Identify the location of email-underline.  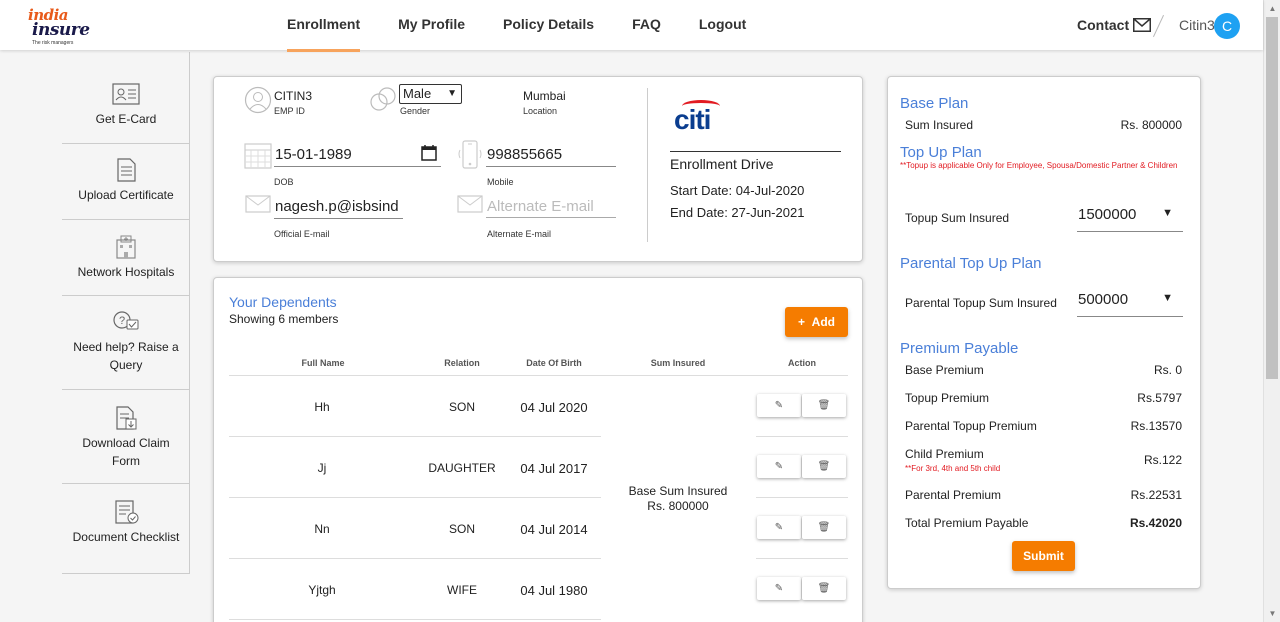
(338, 218).